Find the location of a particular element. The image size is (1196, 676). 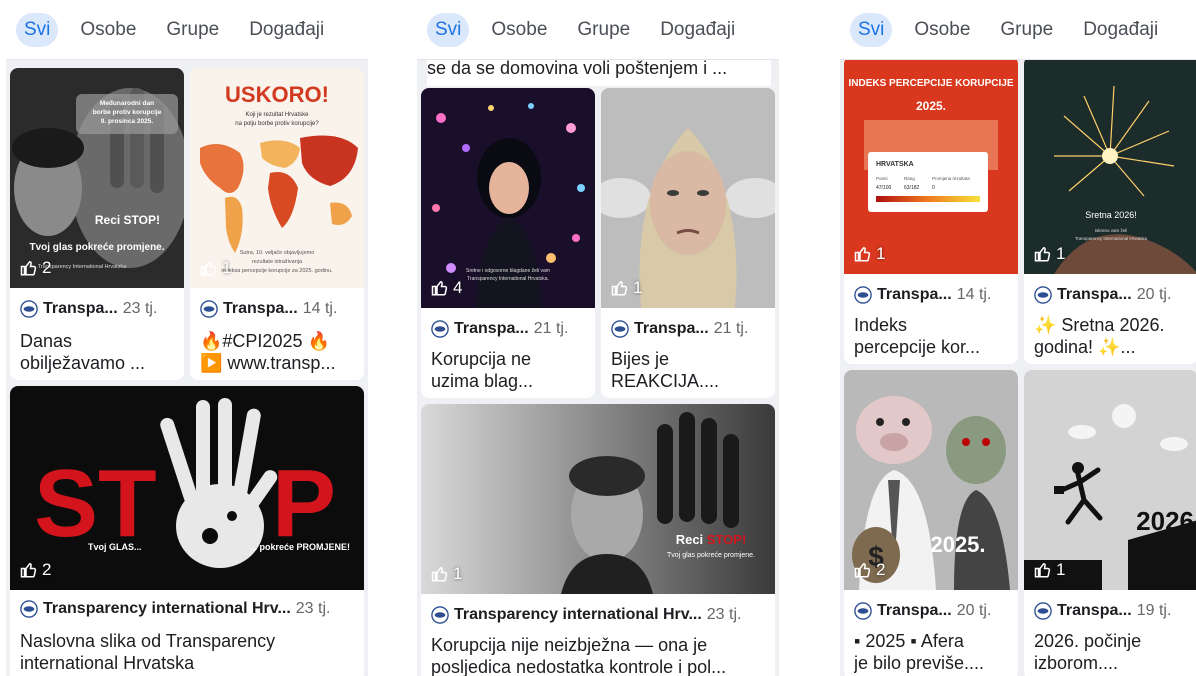

post-image: 2026 1 is located at coordinates (1110, 480).